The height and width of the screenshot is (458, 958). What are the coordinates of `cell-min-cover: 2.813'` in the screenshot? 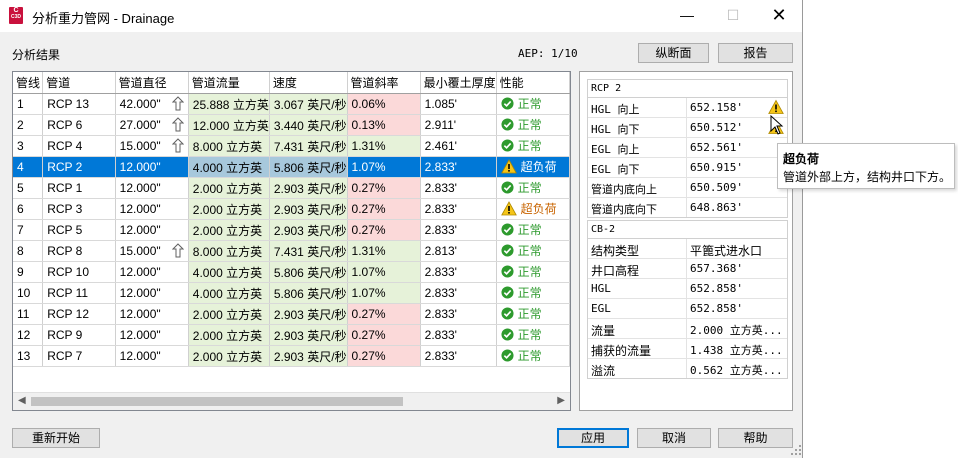 It's located at (458, 251).